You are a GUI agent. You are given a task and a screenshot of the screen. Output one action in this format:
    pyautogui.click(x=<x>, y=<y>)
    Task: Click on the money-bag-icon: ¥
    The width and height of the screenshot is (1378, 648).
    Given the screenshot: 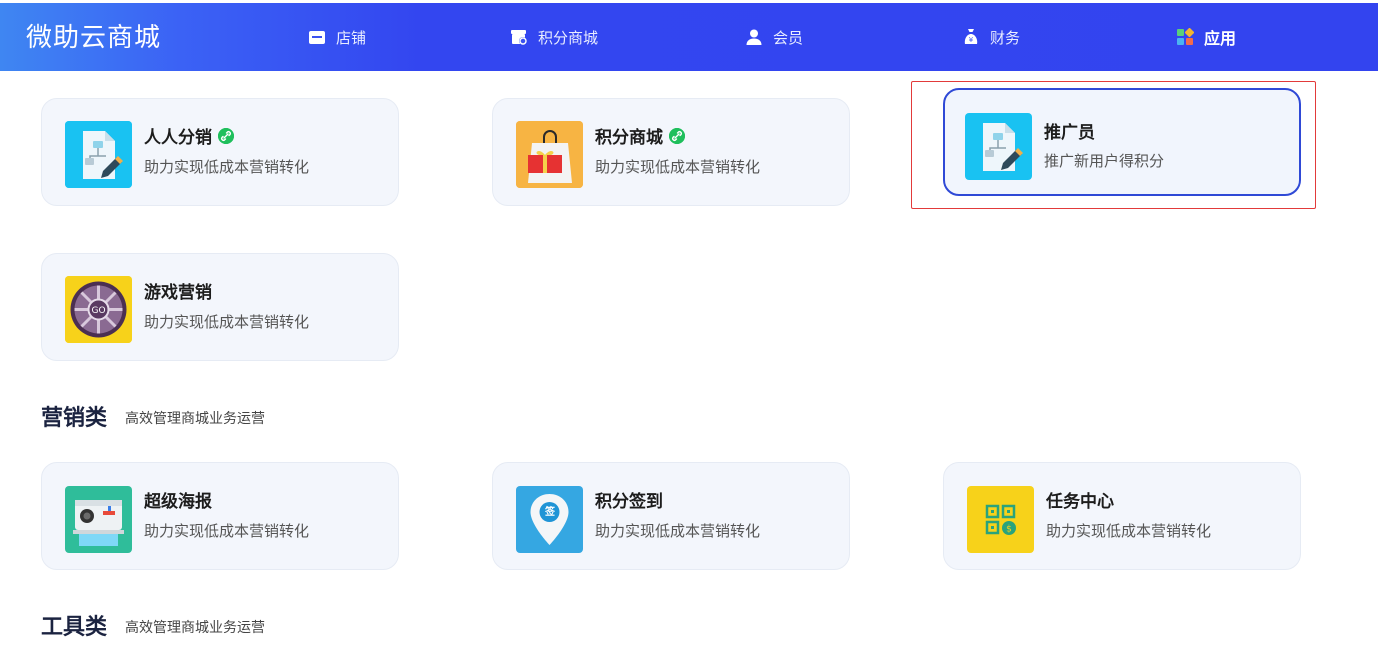 What is the action you would take?
    pyautogui.click(x=971, y=37)
    